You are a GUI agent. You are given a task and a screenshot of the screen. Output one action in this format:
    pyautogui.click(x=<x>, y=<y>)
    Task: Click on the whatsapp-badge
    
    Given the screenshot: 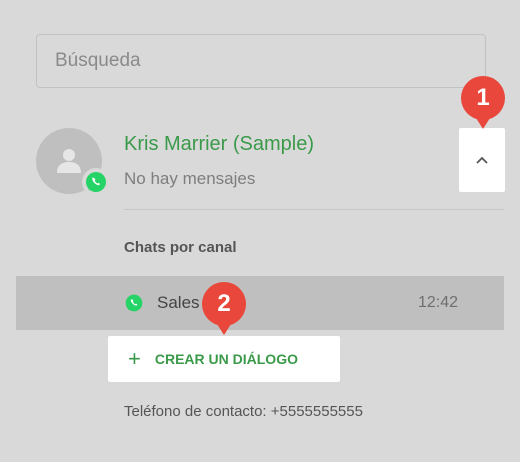 What is the action you would take?
    pyautogui.click(x=96, y=182)
    